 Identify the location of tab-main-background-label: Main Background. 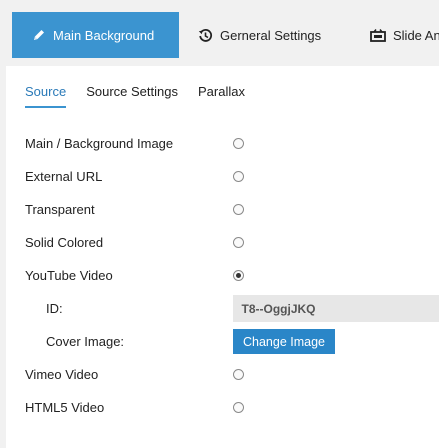
(104, 35).